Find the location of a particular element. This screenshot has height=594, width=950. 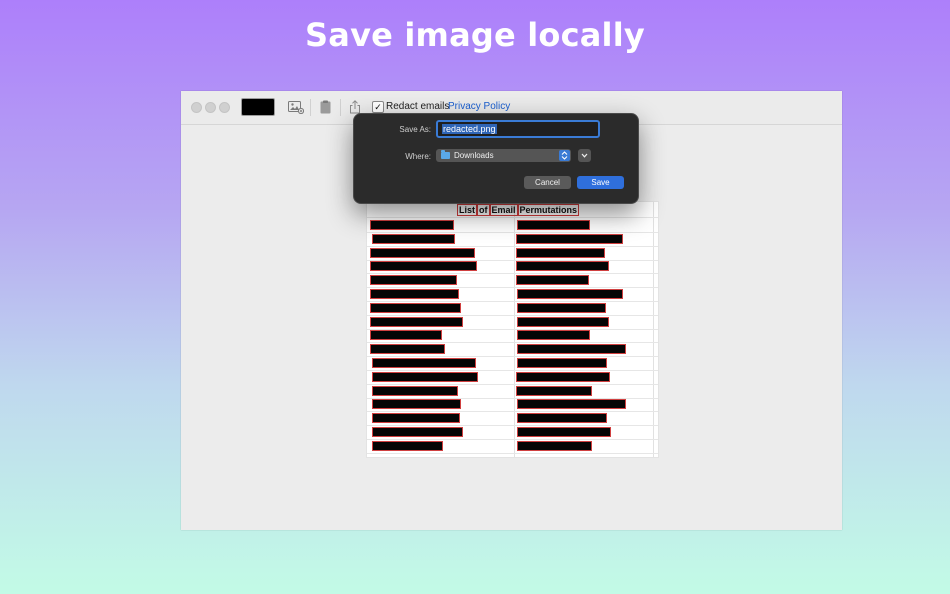

updown-chevron-icon is located at coordinates (564, 155).